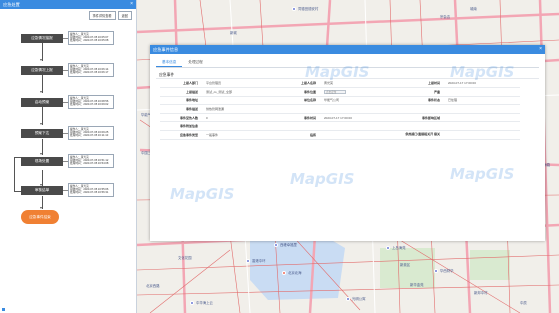  I want to click on back-button: 返回, so click(124, 15).